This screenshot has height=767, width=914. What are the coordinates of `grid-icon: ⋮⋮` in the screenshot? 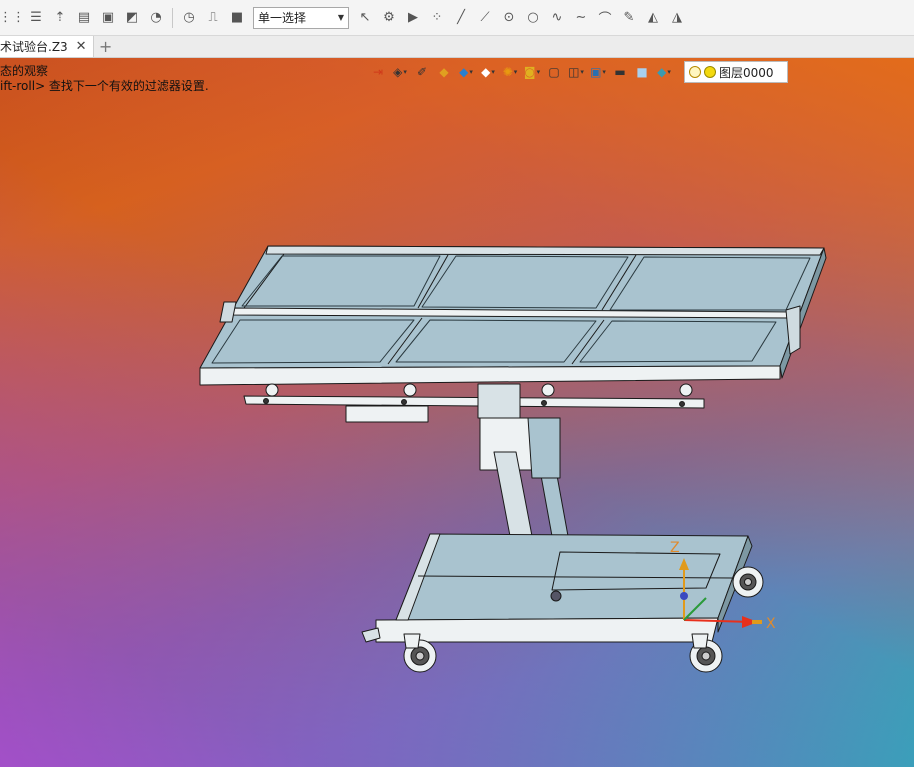 It's located at (12, 18).